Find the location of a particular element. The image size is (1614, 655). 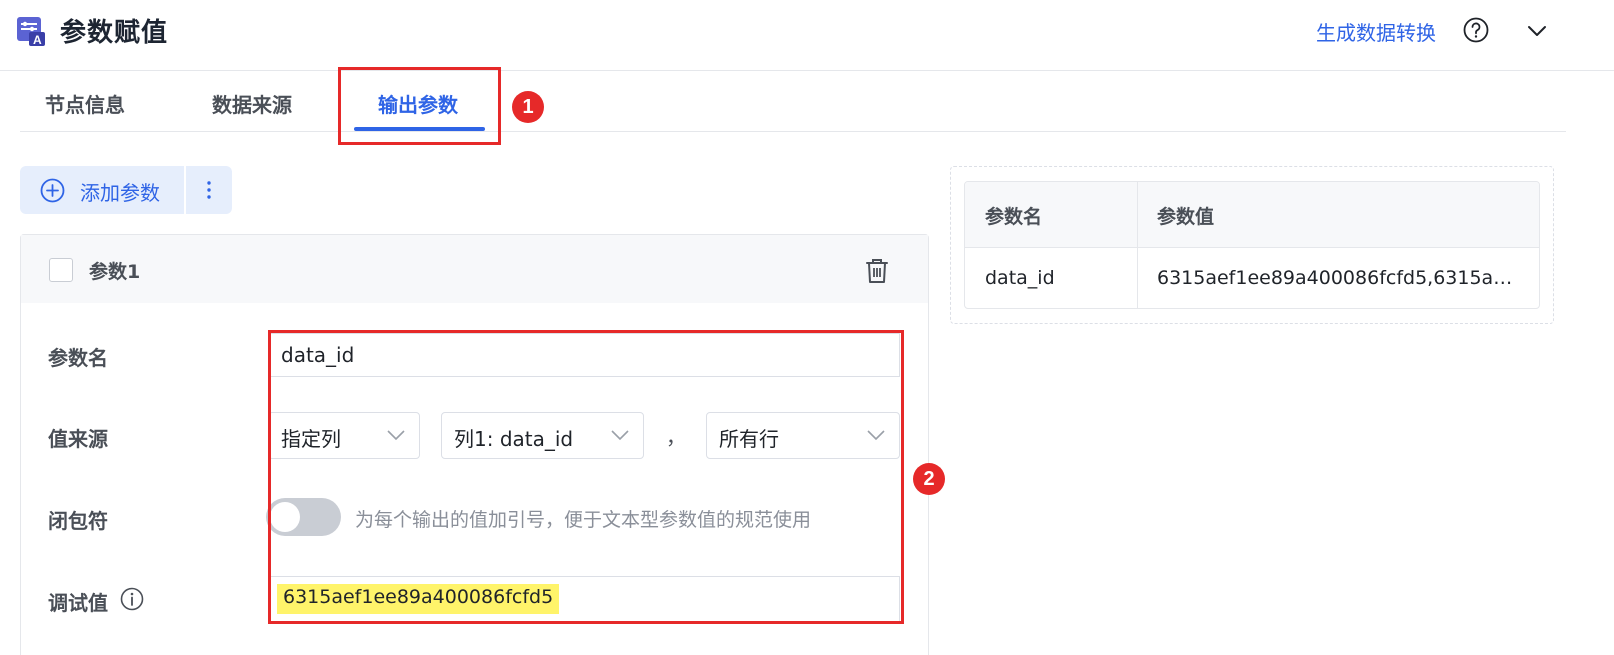

add-param-label: 添加参数 is located at coordinates (120, 193).